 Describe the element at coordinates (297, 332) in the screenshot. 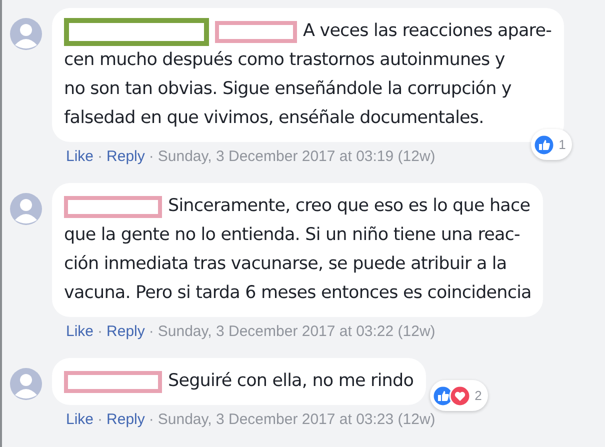

I see `timestamp: Sunday, 3 December 2017 at 03:22 (12w)` at that location.